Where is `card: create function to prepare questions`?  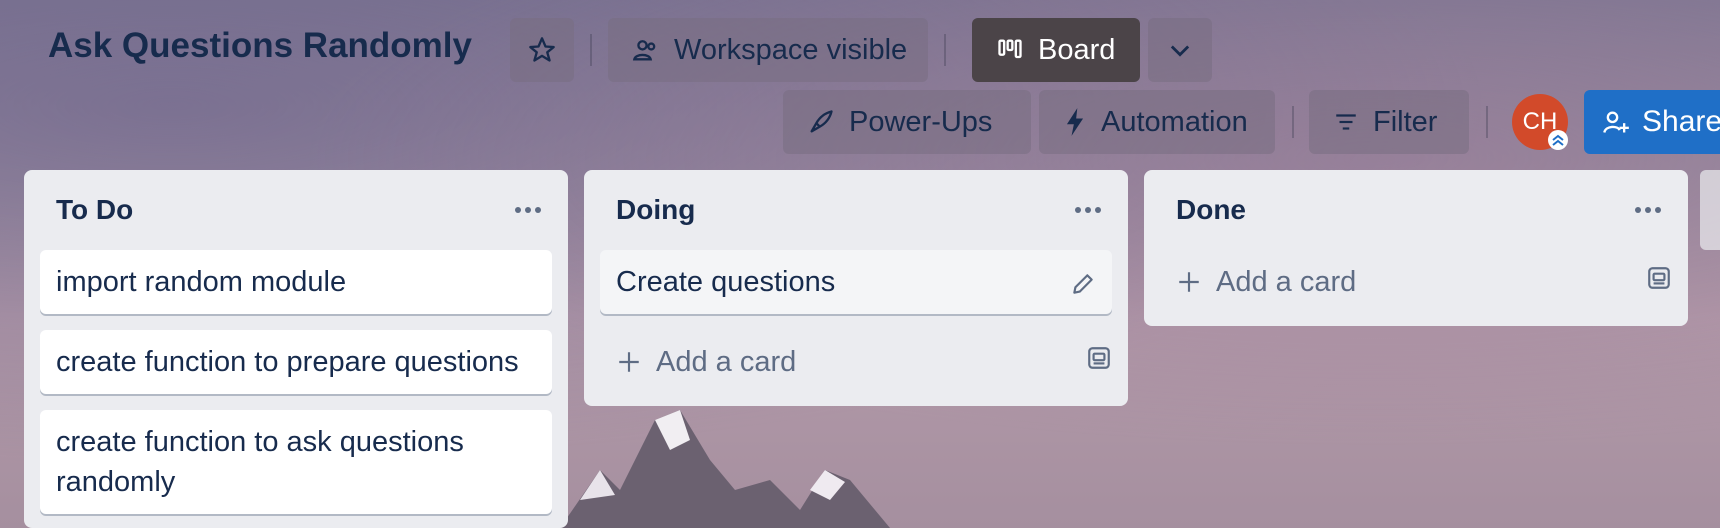
card: create function to prepare questions is located at coordinates (296, 362).